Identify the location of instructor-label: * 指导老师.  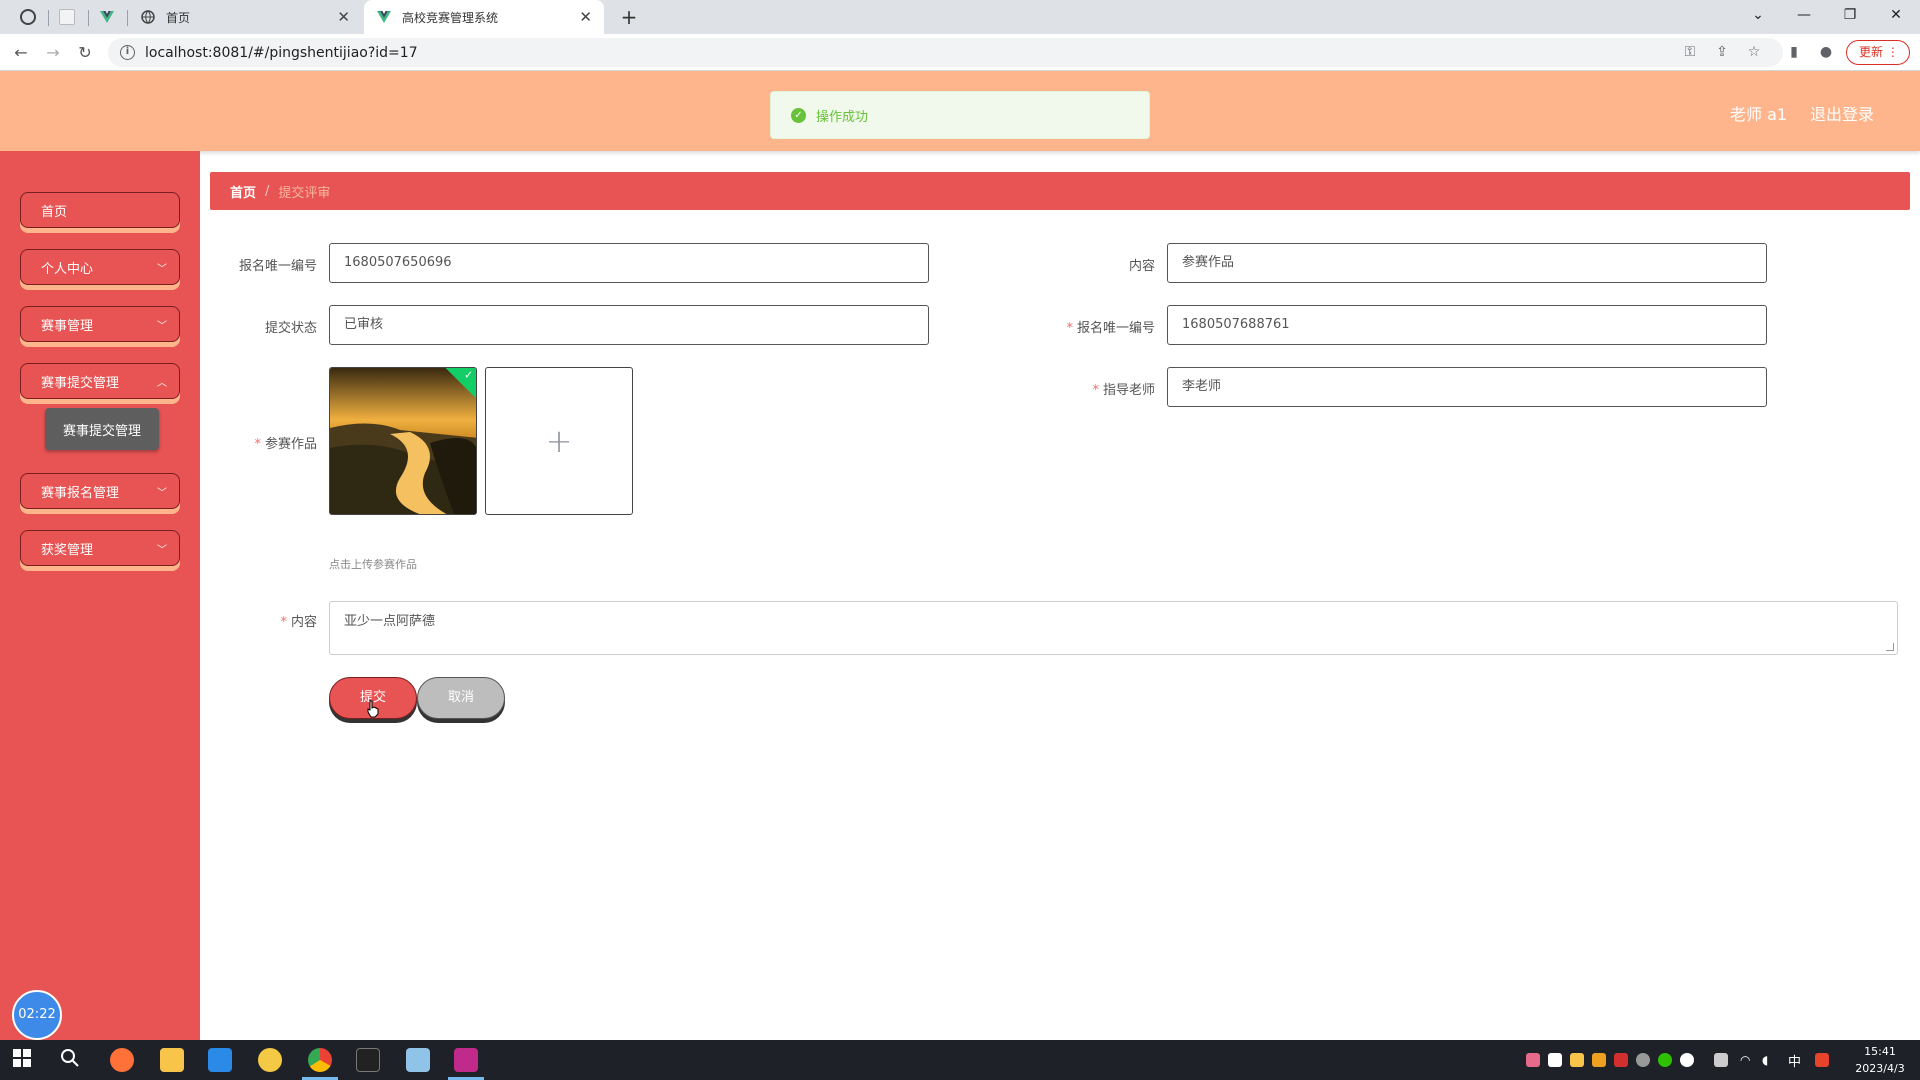
(1123, 390).